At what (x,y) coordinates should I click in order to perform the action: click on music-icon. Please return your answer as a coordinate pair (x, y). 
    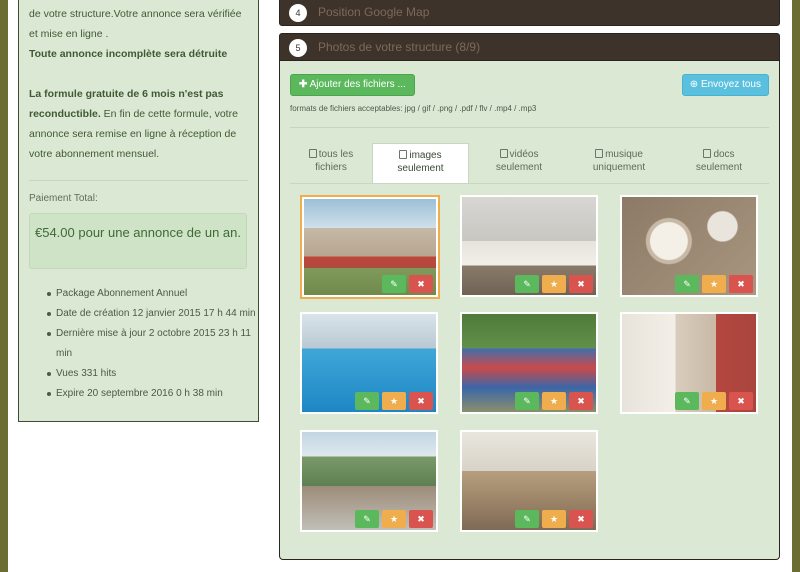
    Looking at the image, I should click on (599, 153).